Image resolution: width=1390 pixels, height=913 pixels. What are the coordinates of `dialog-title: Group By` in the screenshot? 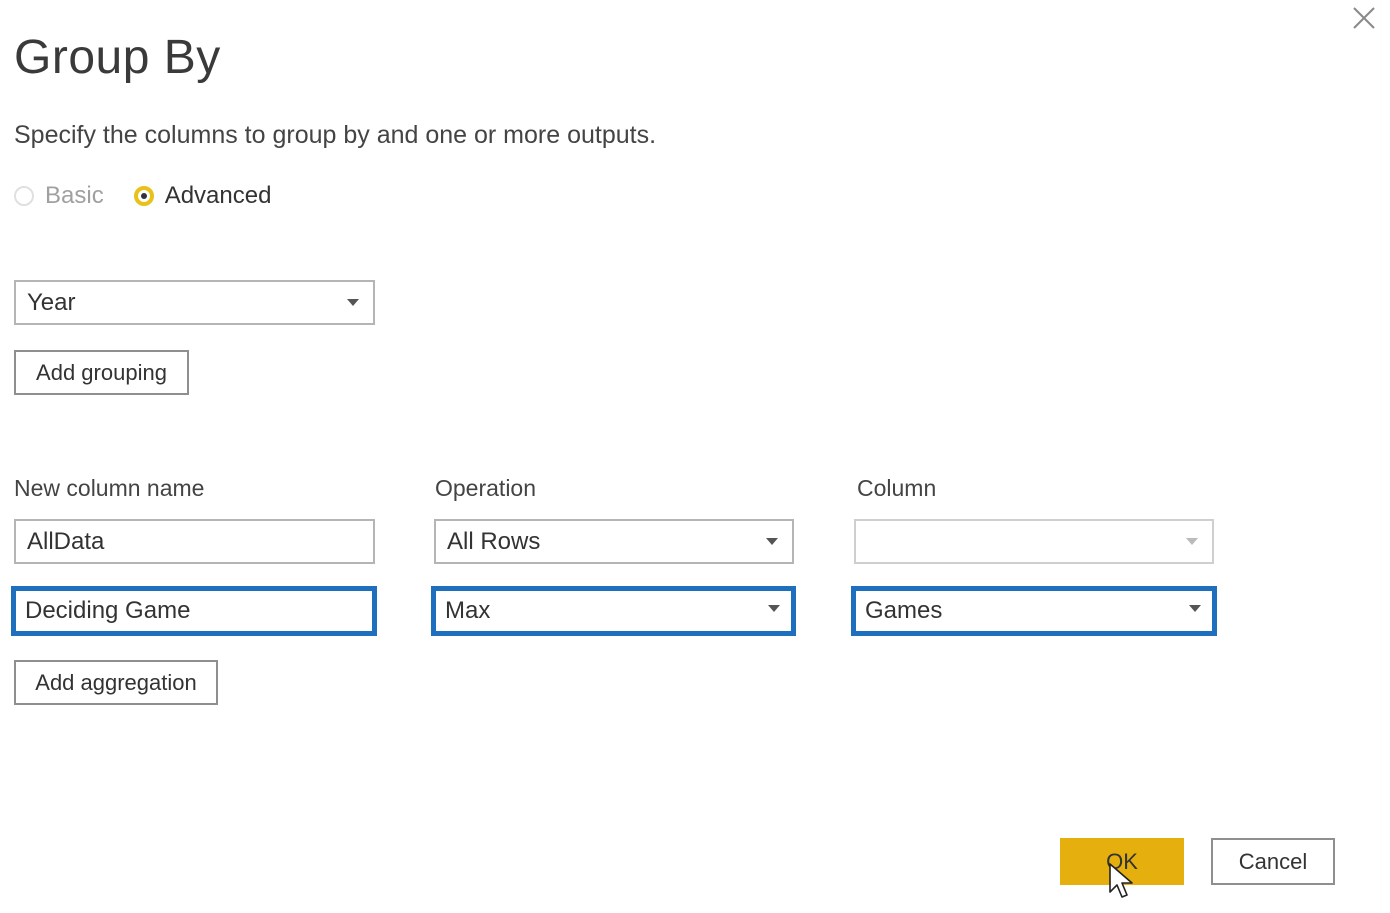 It's located at (117, 57).